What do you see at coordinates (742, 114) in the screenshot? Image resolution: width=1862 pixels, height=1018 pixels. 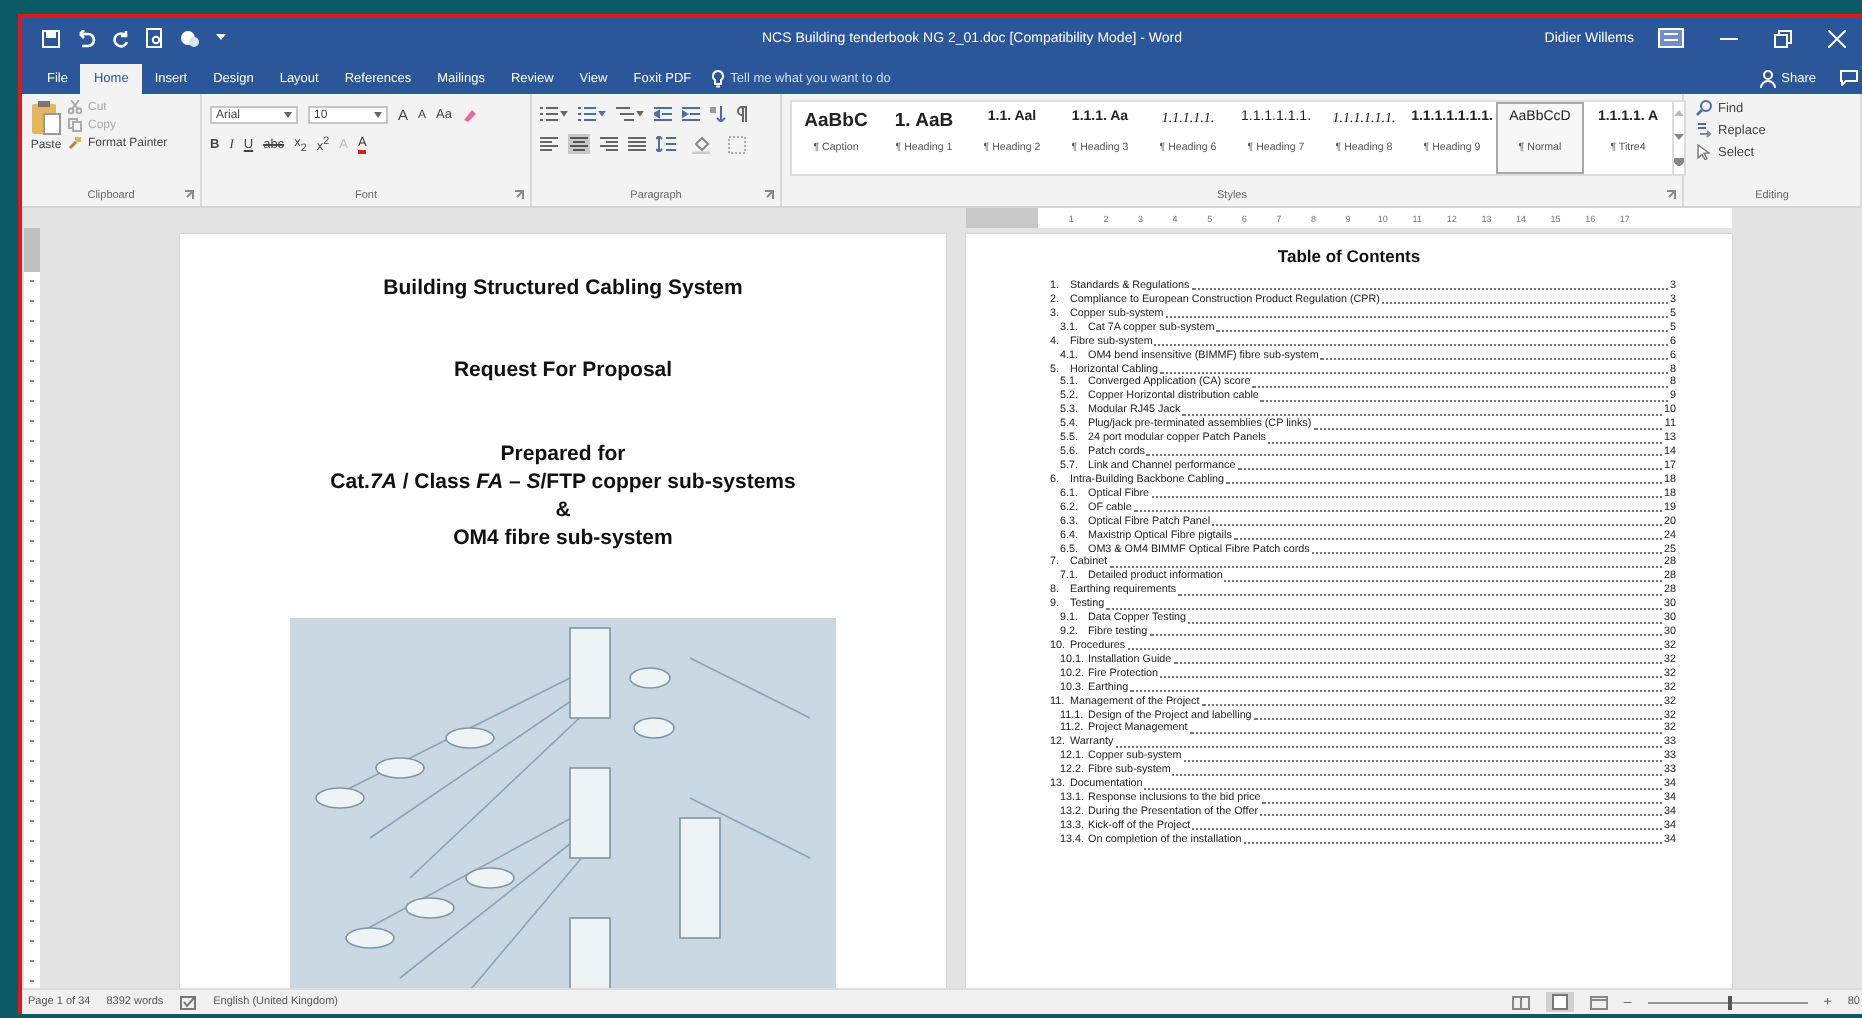 I see `pilcrow-icon` at bounding box center [742, 114].